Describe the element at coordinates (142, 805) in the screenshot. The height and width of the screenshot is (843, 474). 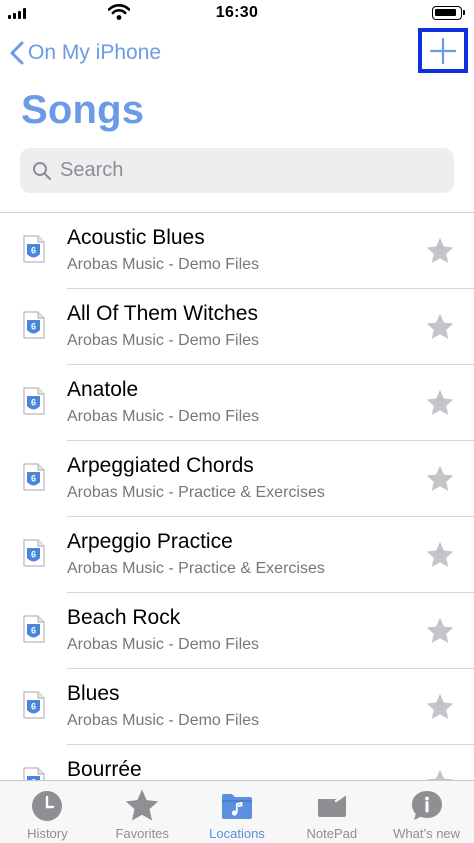
I see `star-icon` at that location.